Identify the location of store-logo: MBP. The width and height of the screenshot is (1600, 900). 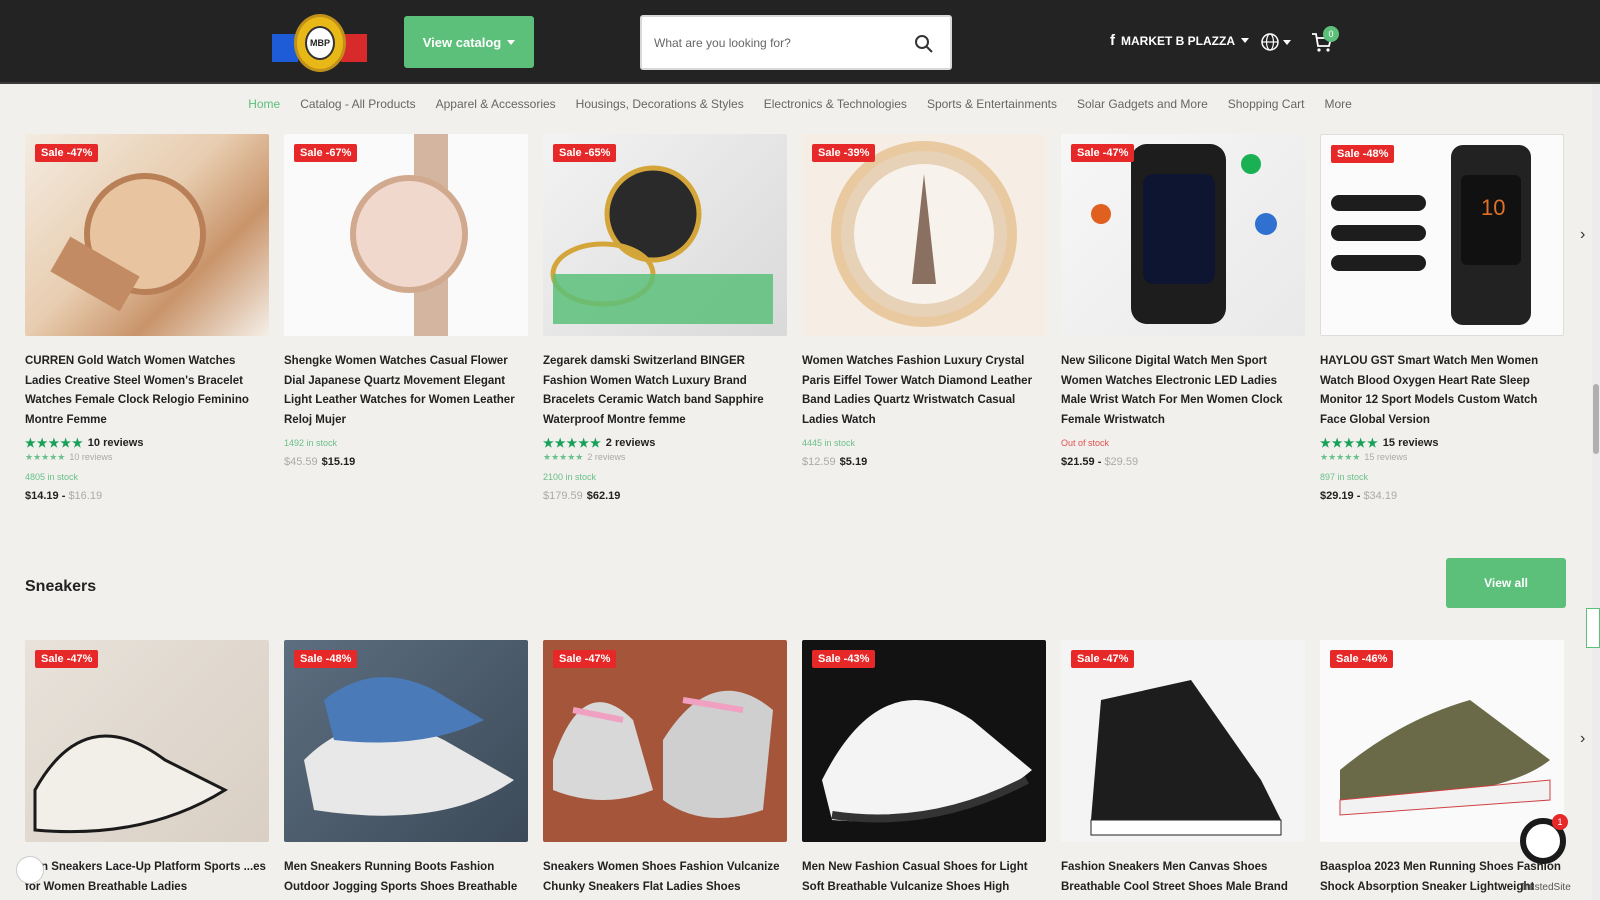
(319, 43).